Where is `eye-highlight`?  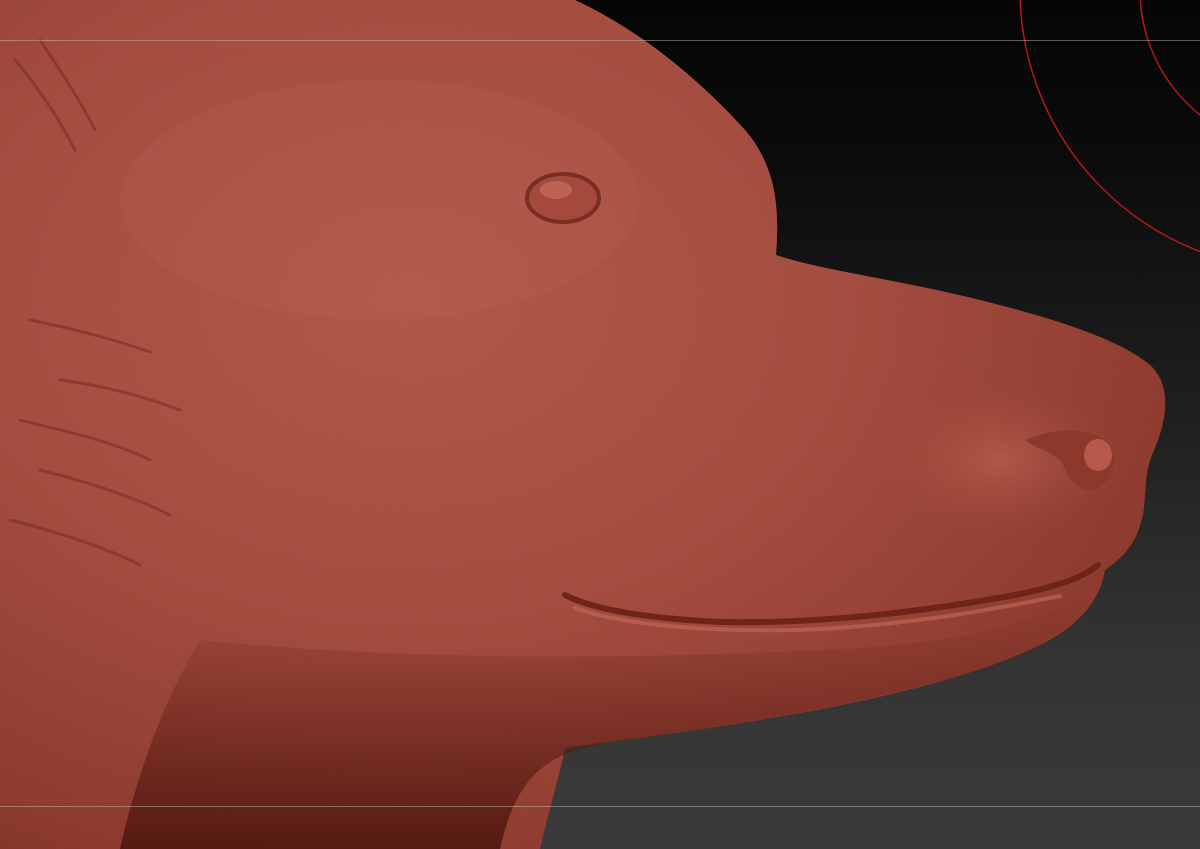 eye-highlight is located at coordinates (556, 190).